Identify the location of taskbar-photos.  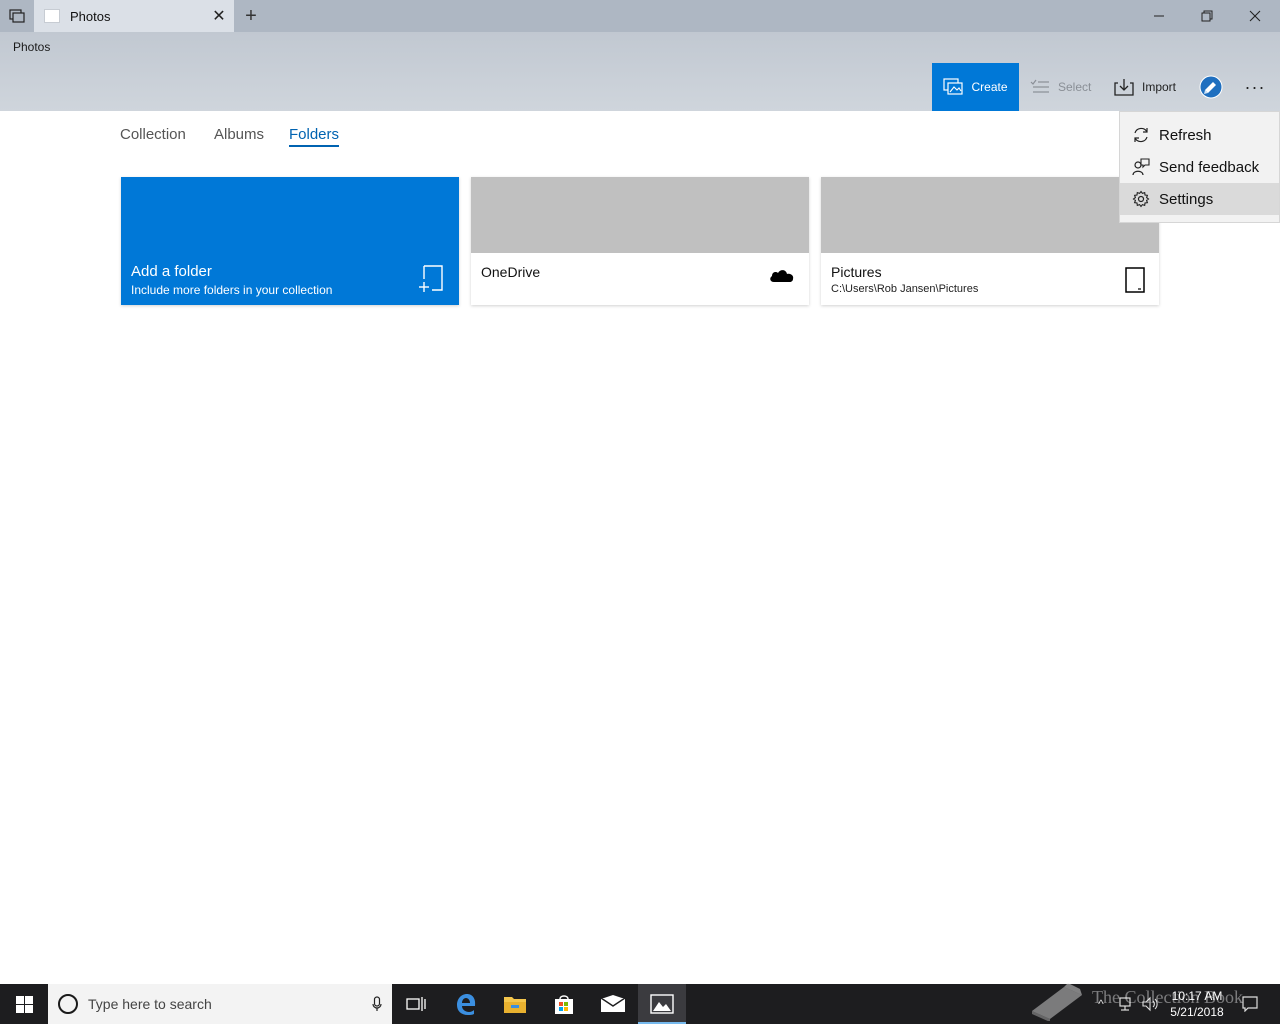
(662, 1004).